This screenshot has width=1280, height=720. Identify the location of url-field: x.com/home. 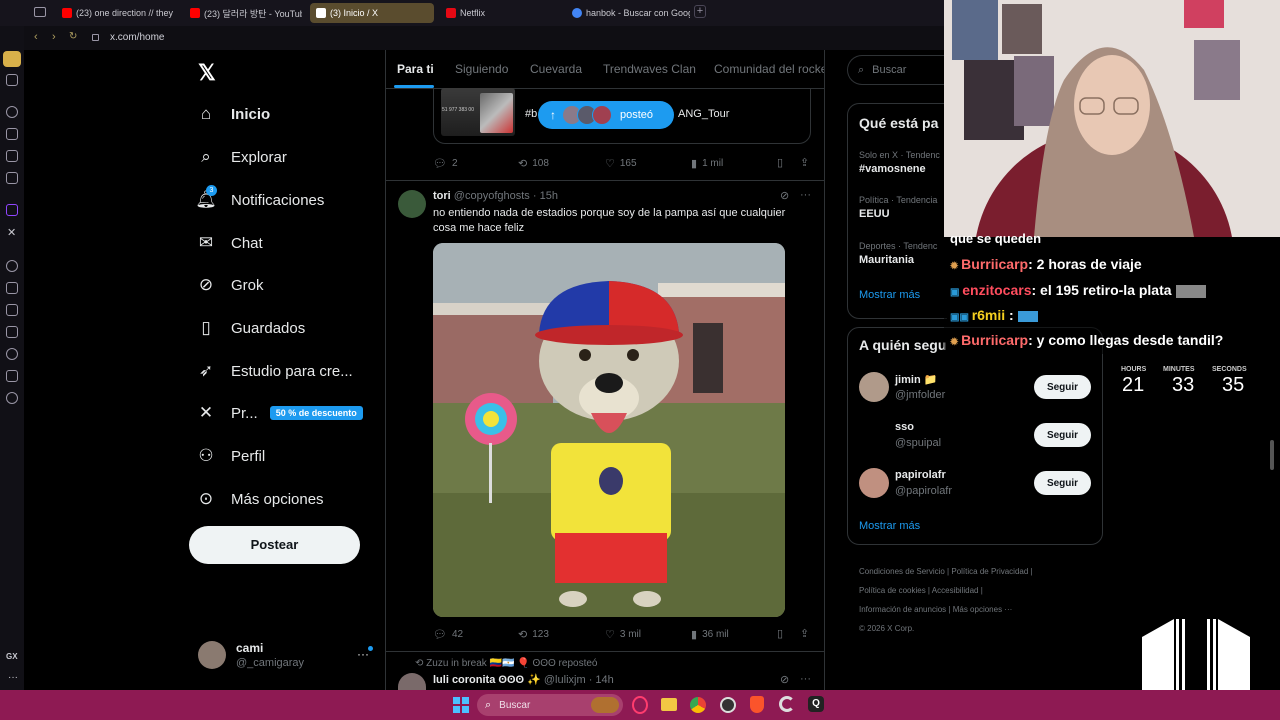
(137, 37).